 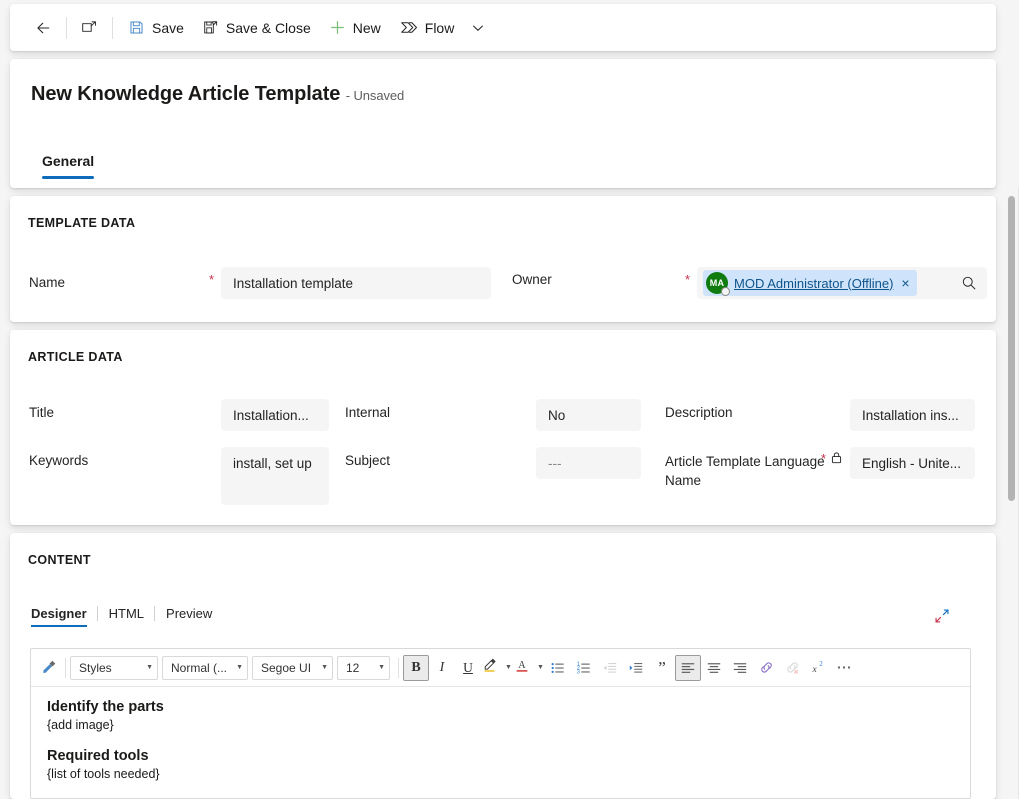 I want to click on flow-button: Flow, so click(x=427, y=28).